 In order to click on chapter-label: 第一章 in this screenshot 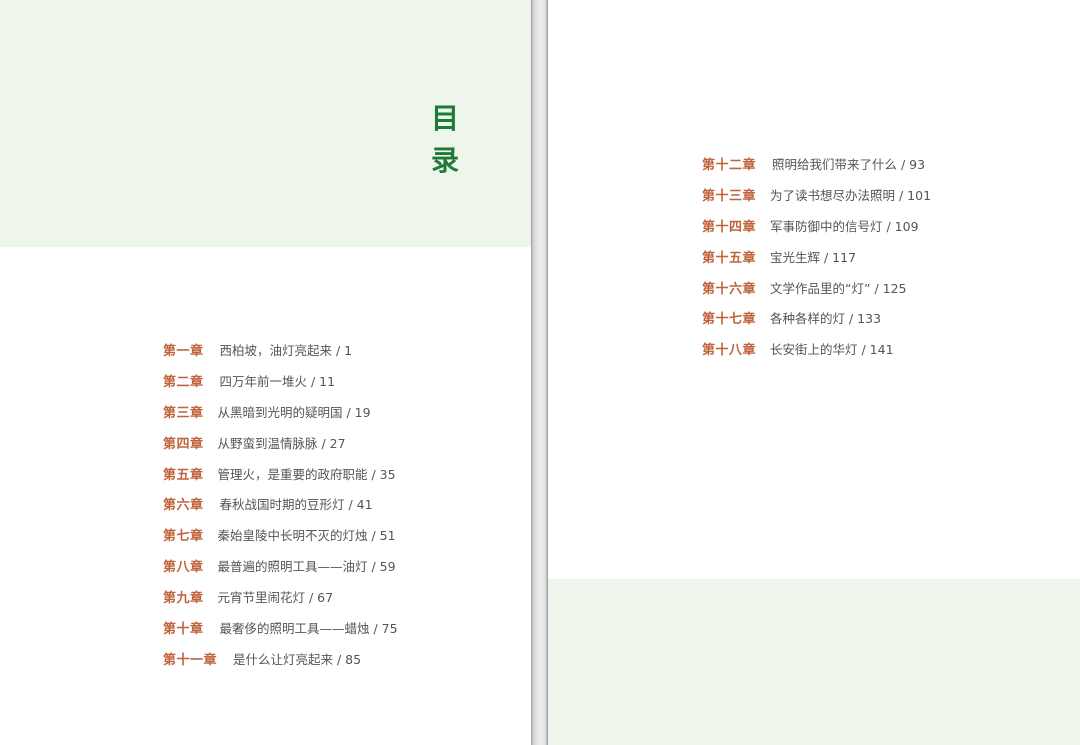, I will do `click(183, 351)`.